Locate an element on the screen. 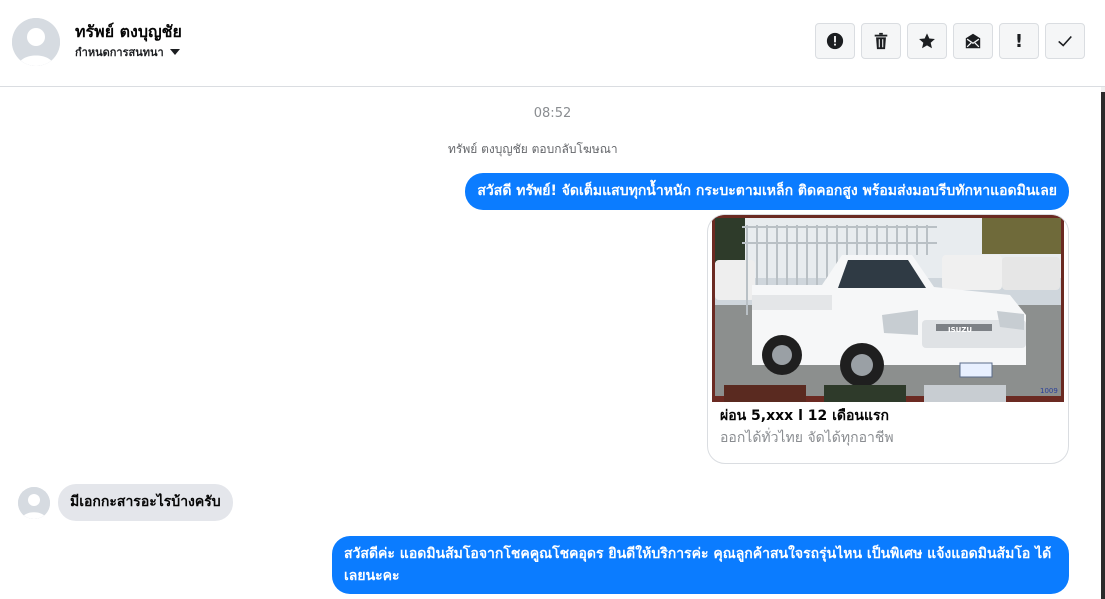 The width and height of the screenshot is (1105, 599). trash-icon is located at coordinates (881, 41).